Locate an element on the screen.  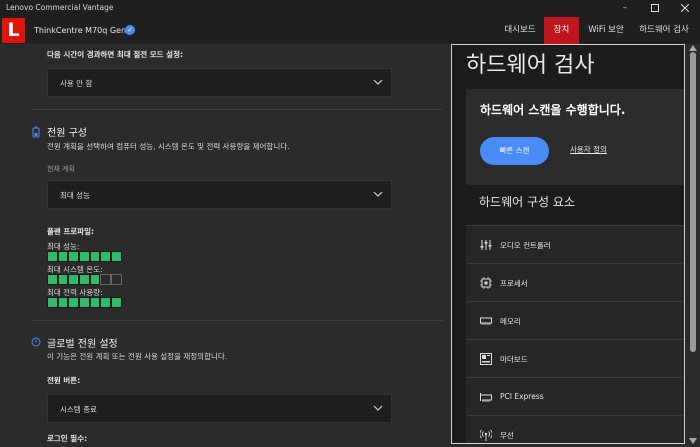
profile-temperature-bar is located at coordinates (84, 279).